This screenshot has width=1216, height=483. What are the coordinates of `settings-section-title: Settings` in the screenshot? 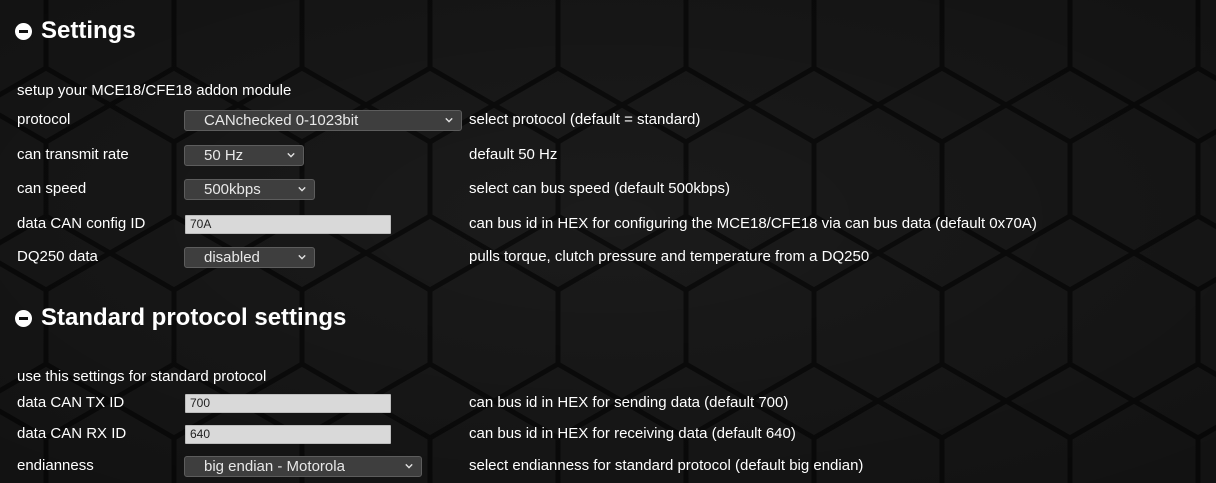 It's located at (88, 30).